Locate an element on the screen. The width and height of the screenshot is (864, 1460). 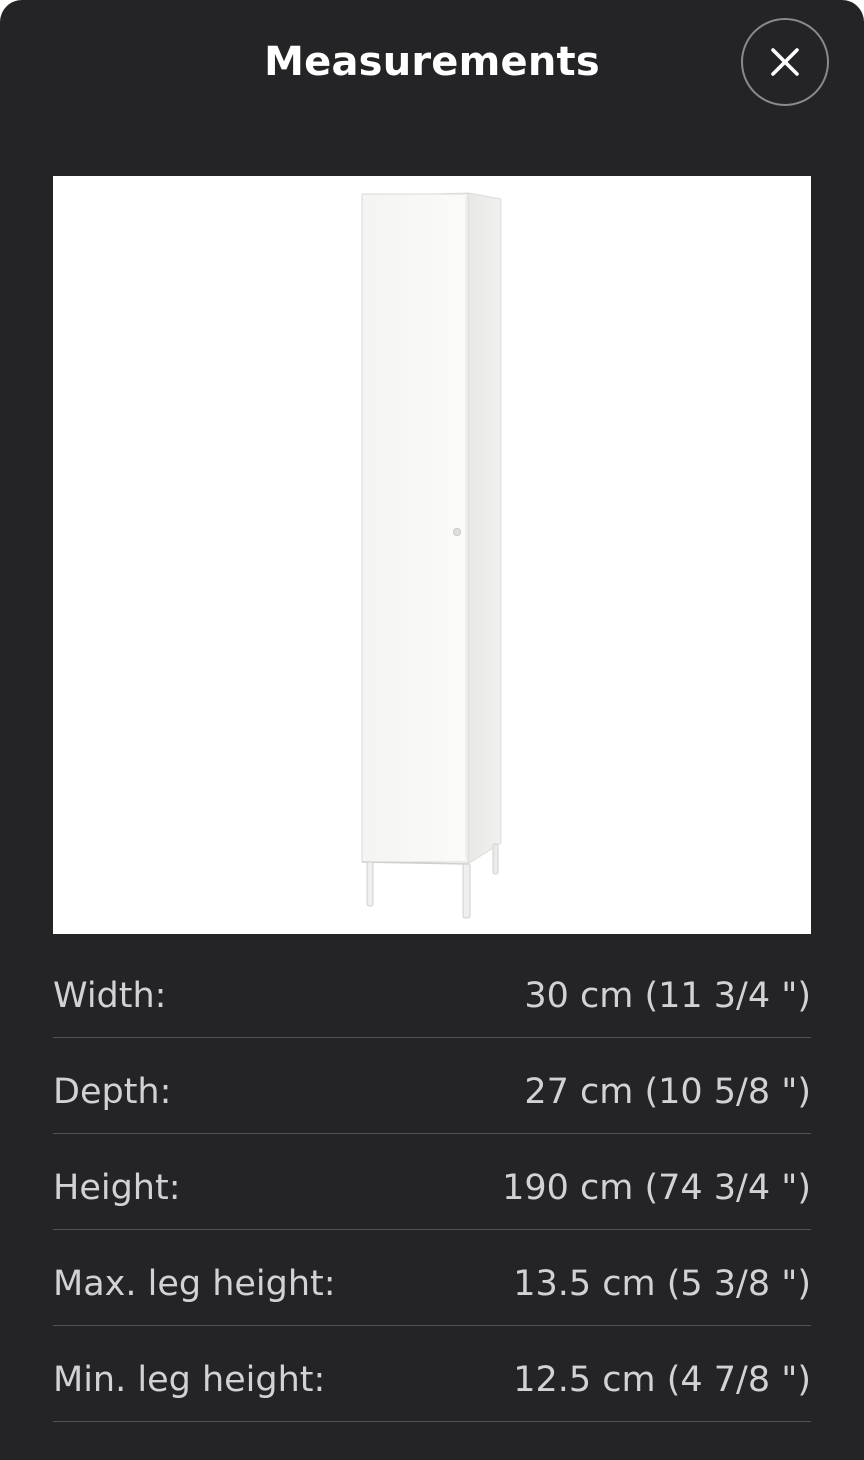
sheet-header: Measurements is located at coordinates (432, 62).